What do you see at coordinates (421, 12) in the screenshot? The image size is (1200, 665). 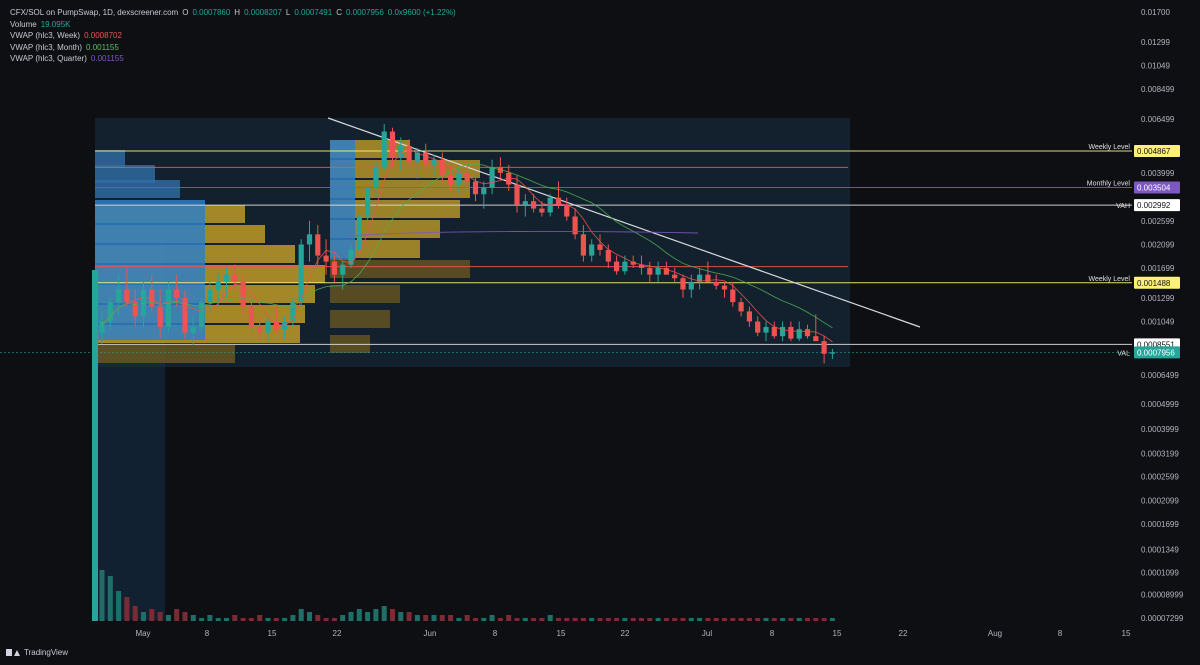 I see `change-value: 0.0x9600 (+1.22%)` at bounding box center [421, 12].